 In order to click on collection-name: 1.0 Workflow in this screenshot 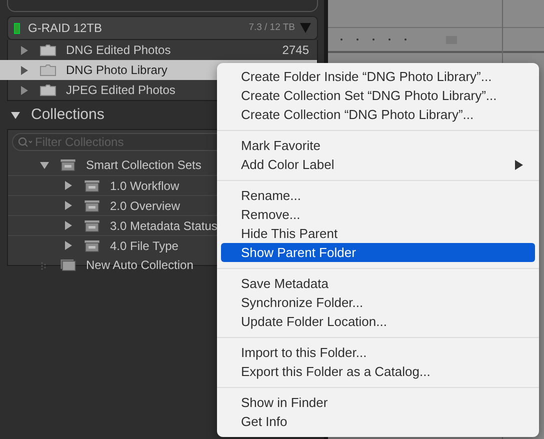, I will do `click(145, 186)`.